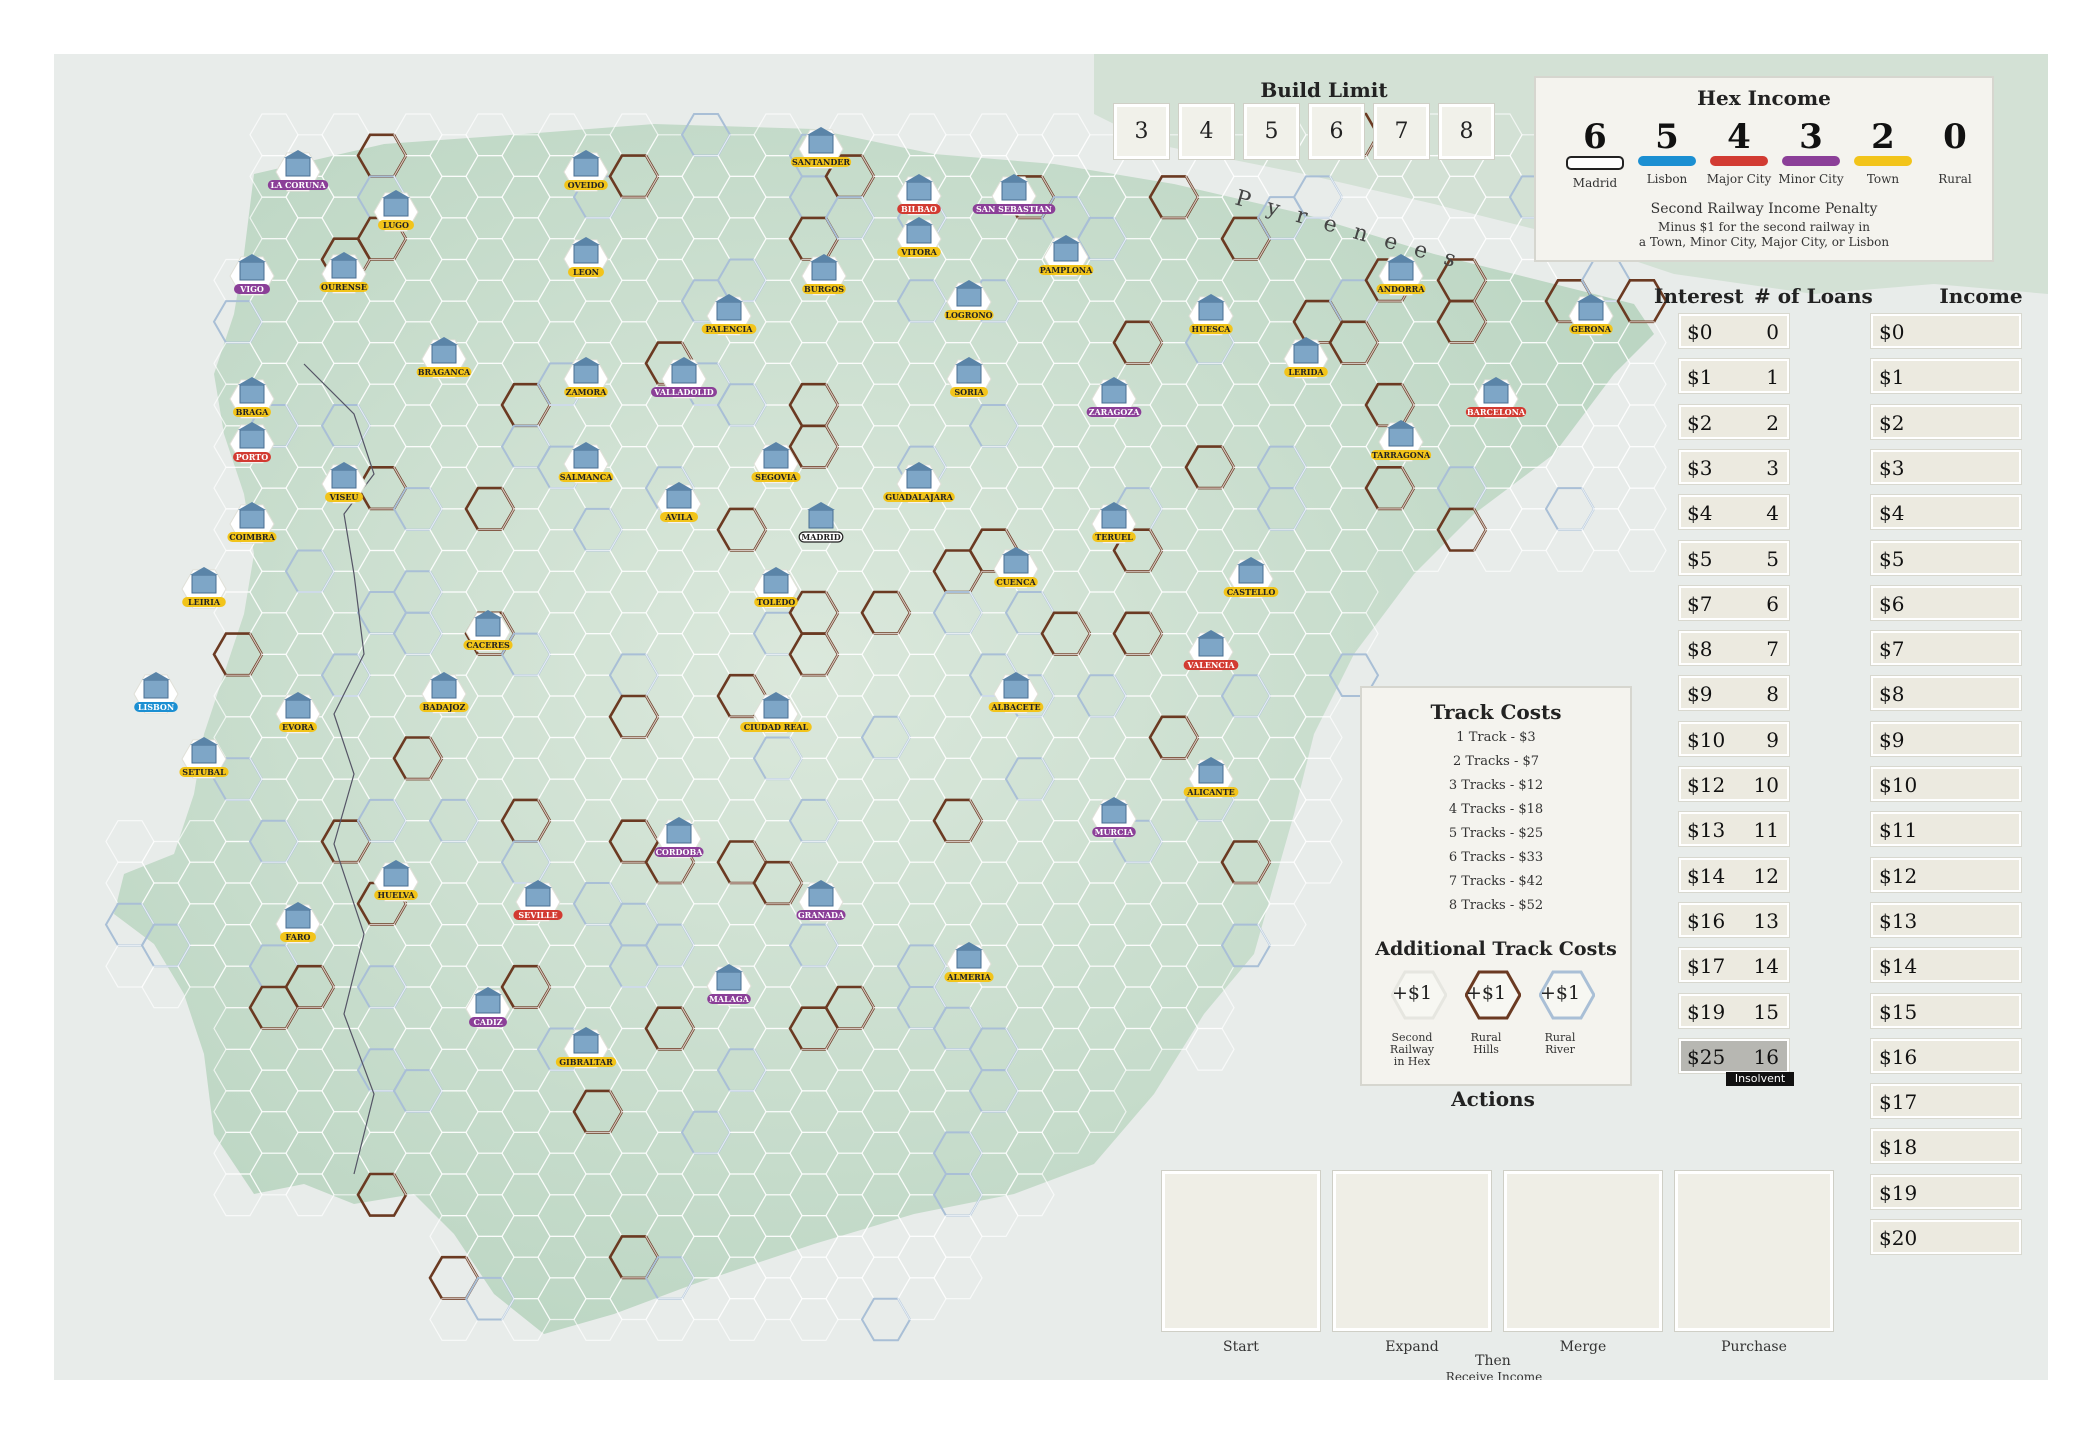 The width and height of the screenshot is (2100, 1433). What do you see at coordinates (1706, 785) in the screenshot?
I see `interest-value: $12` at bounding box center [1706, 785].